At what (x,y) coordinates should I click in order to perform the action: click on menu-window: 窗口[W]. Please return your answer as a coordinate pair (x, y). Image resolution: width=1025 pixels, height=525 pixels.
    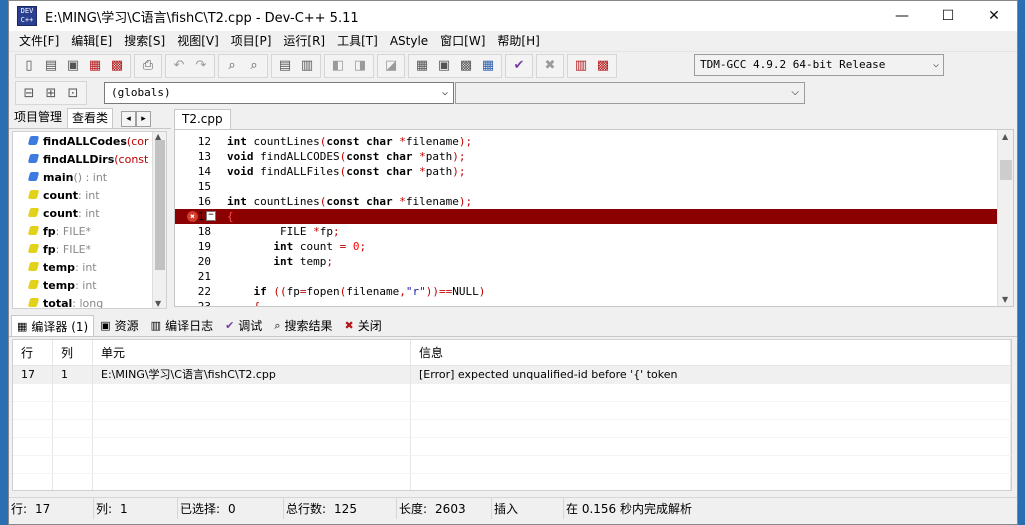
    Looking at the image, I should click on (462, 41).